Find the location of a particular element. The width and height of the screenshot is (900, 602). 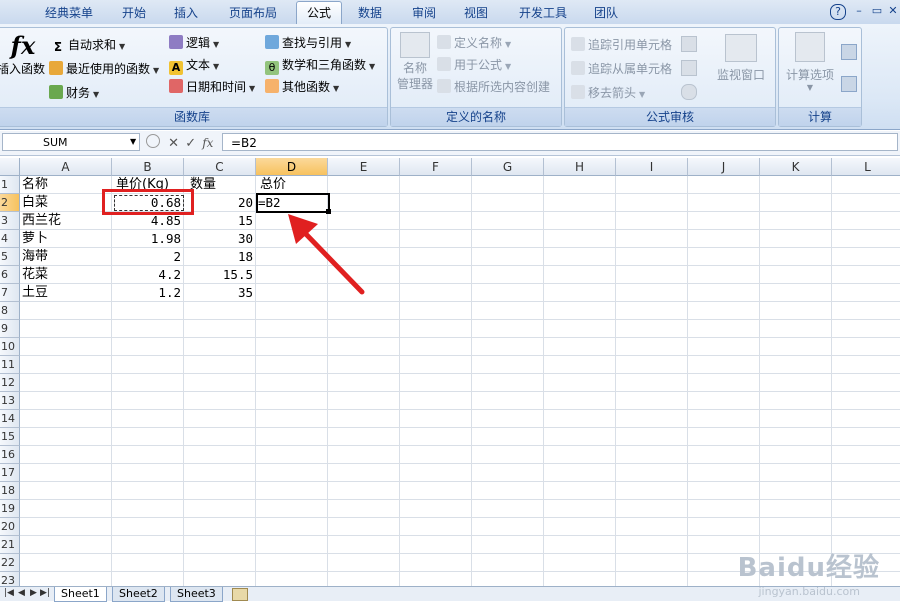

first-sheet-icon: |◀ is located at coordinates (9, 593).